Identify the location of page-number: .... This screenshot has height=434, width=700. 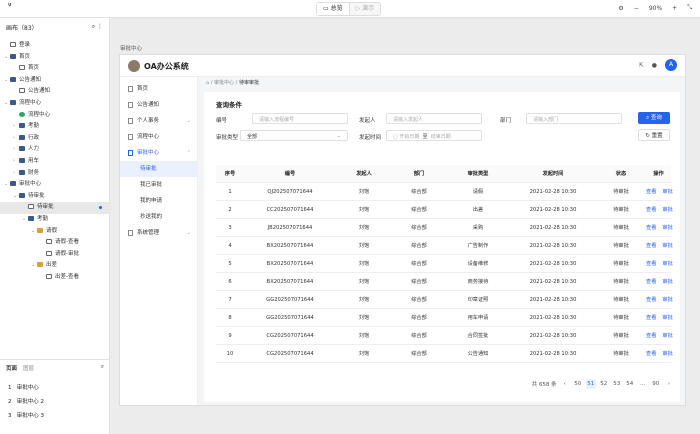
(643, 384).